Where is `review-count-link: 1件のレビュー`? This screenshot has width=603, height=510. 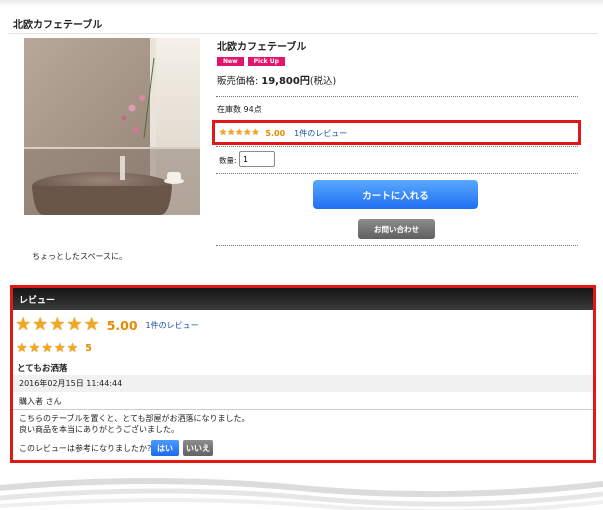 review-count-link: 1件のレビュー is located at coordinates (320, 133).